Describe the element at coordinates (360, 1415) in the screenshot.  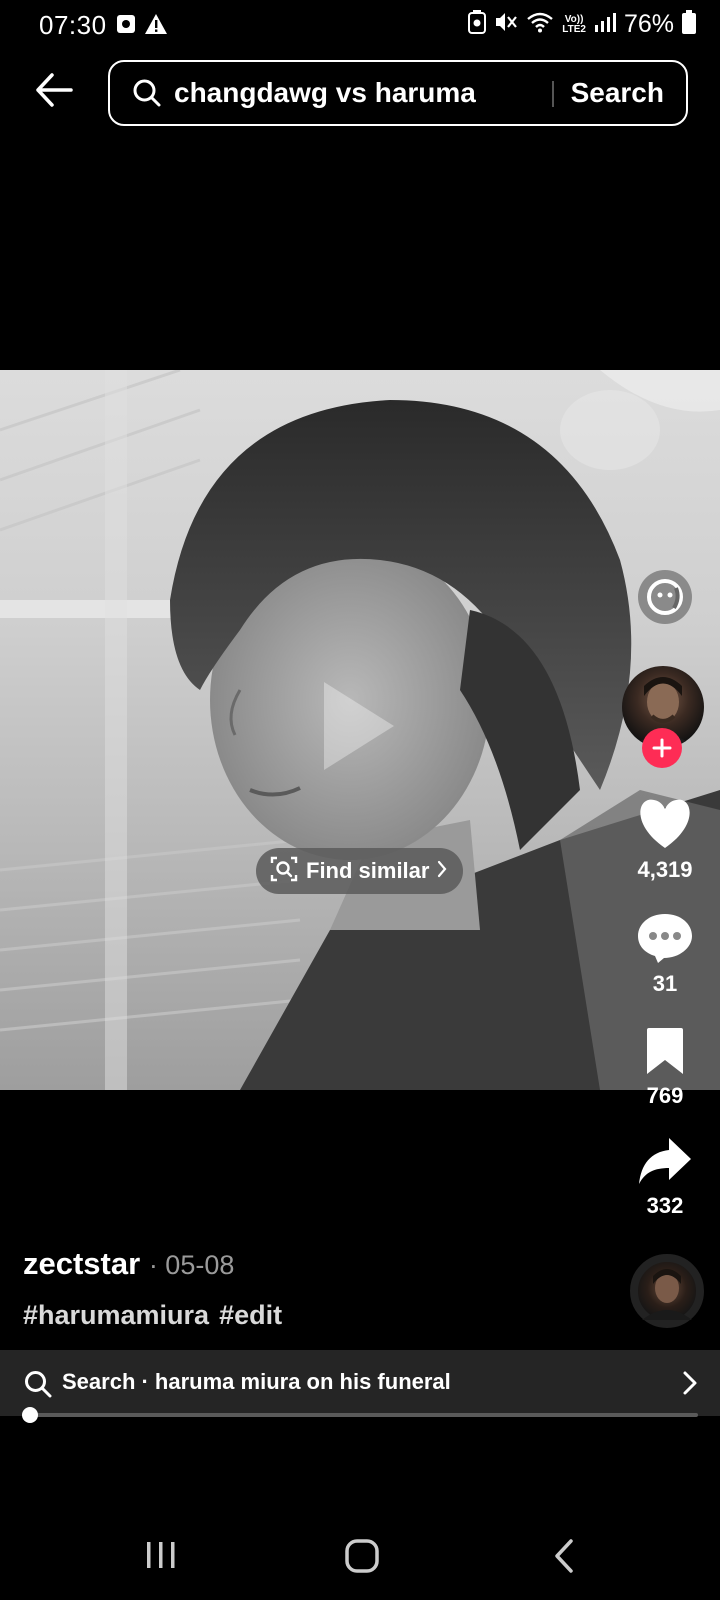
I see `video-progress-bar` at that location.